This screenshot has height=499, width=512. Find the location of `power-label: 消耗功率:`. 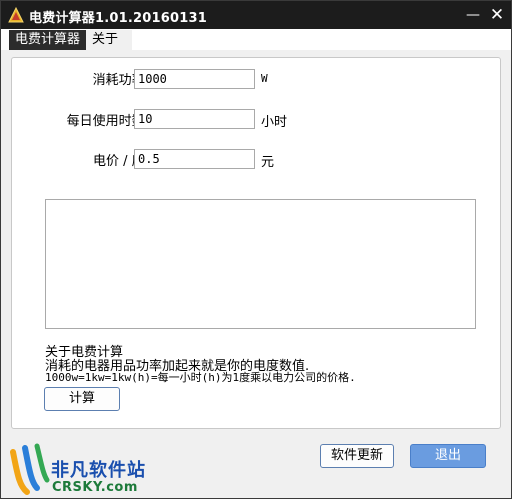

power-label: 消耗功率: is located at coordinates (120, 80).